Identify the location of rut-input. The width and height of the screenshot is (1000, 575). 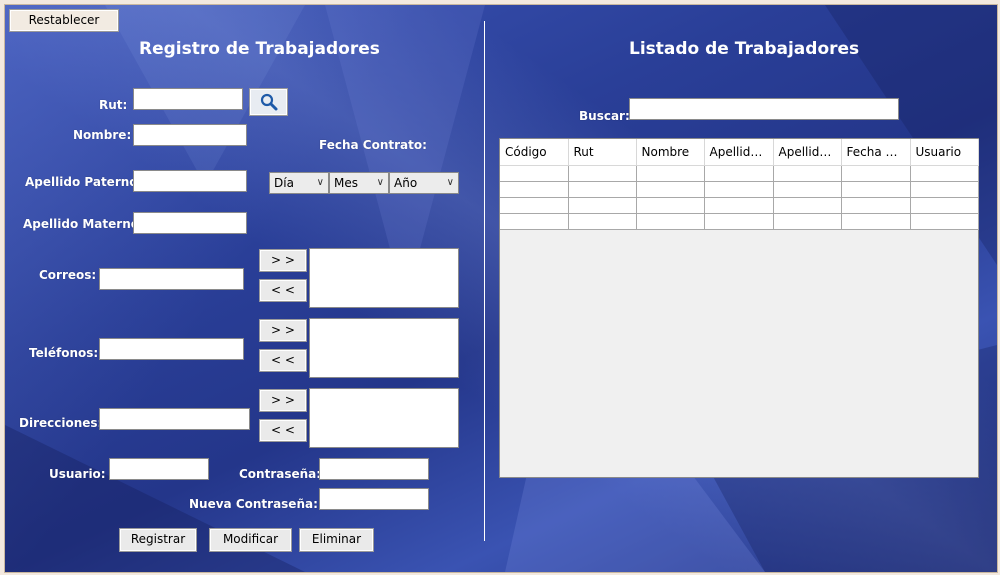
(188, 99).